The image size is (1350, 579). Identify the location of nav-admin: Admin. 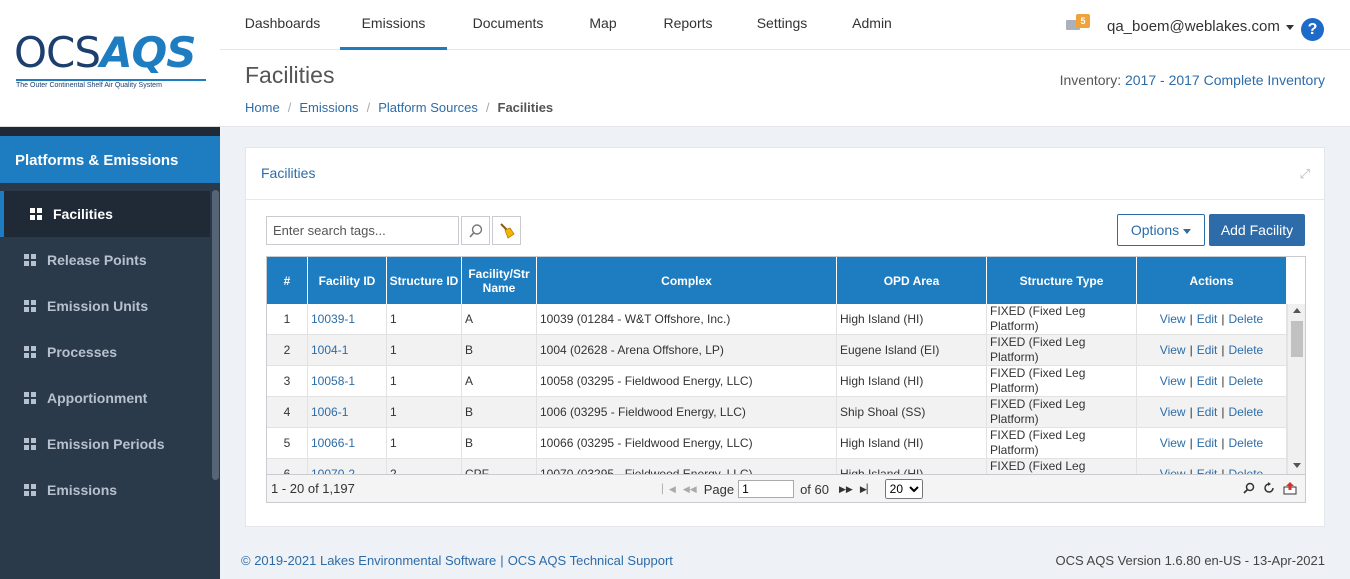
(872, 25).